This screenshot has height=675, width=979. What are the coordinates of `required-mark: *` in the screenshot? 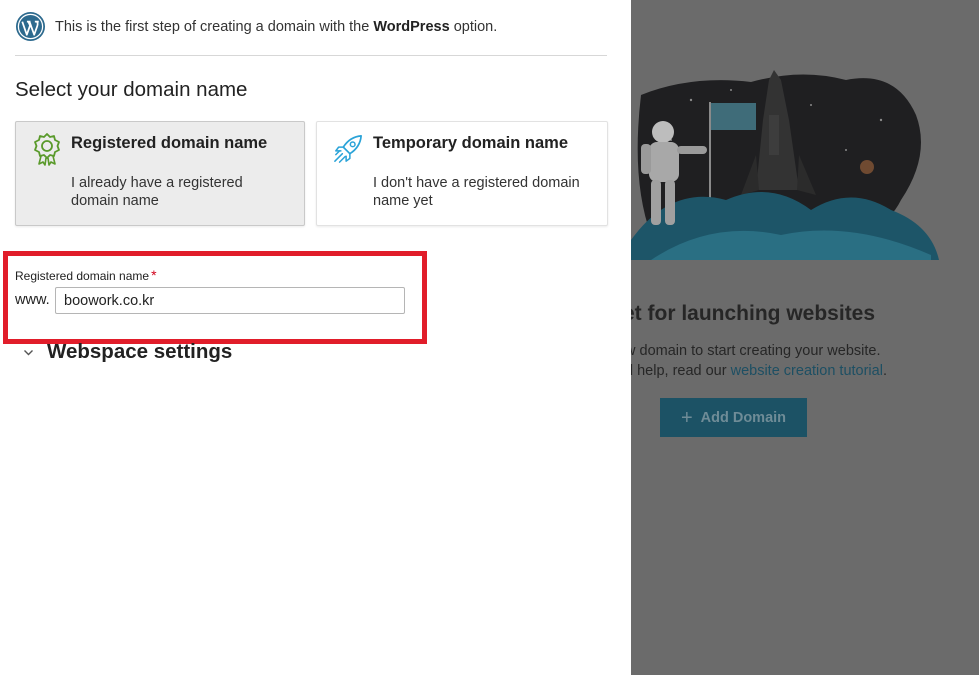 It's located at (154, 275).